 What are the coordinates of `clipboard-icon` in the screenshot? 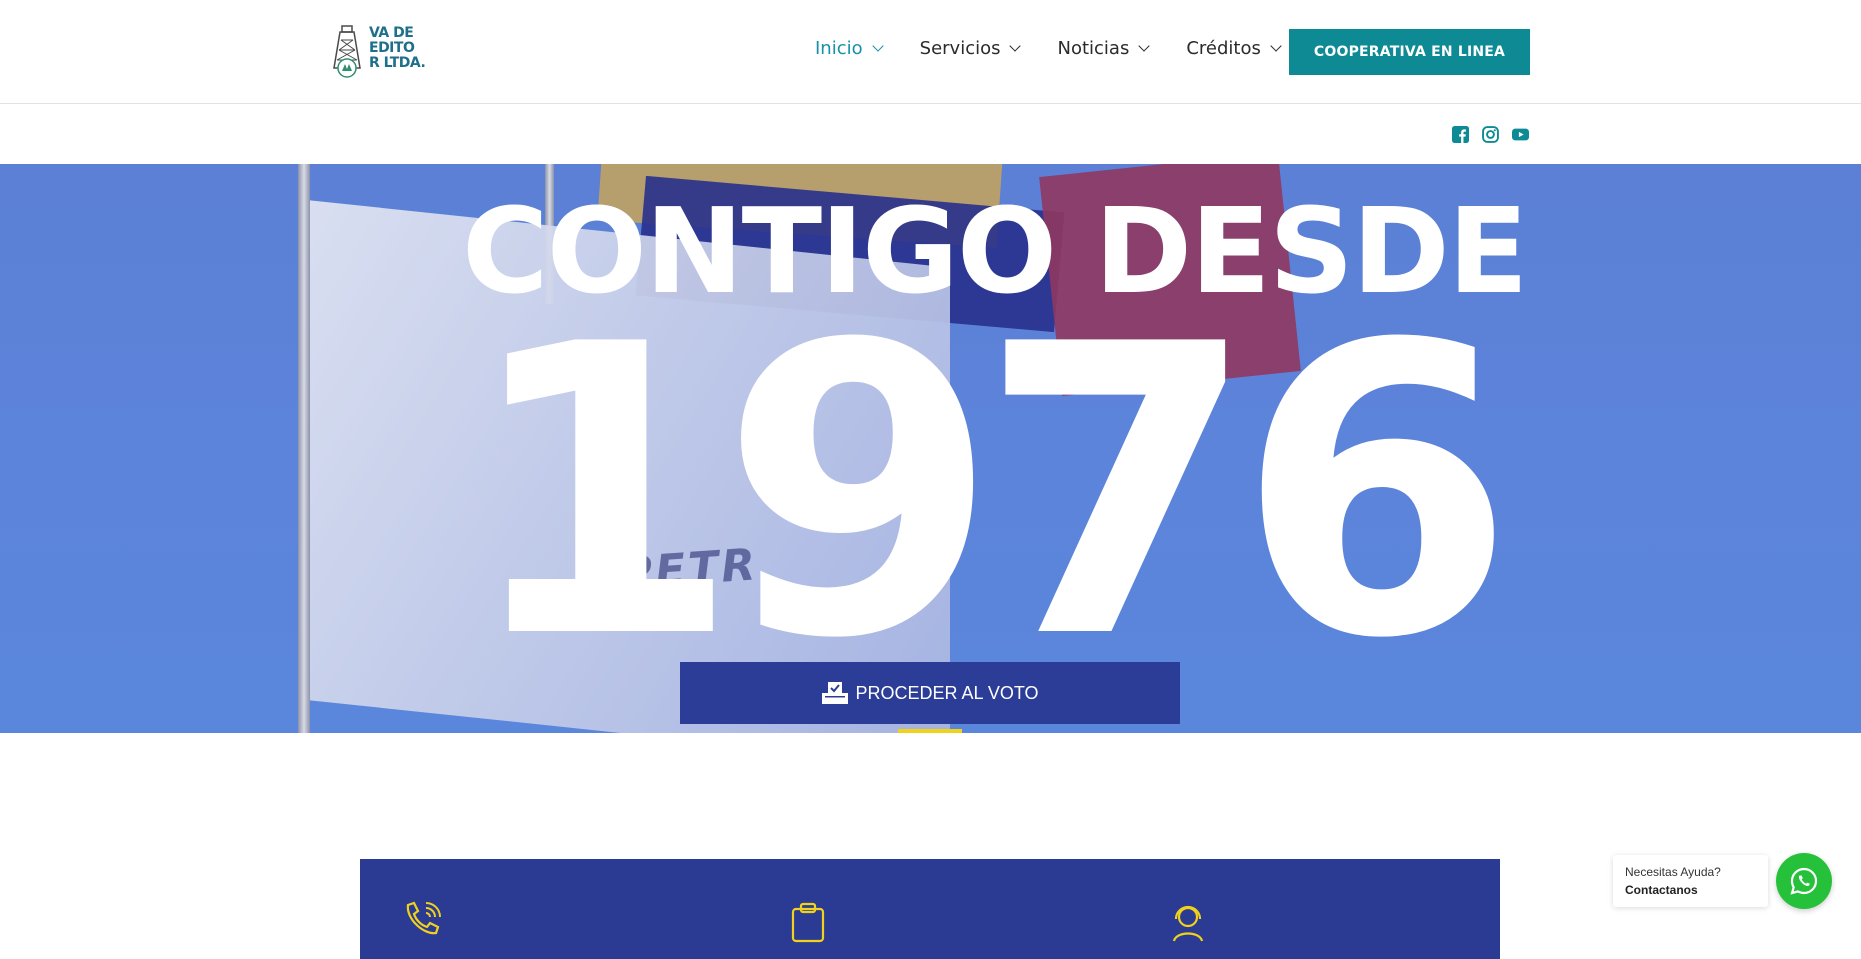 It's located at (808, 921).